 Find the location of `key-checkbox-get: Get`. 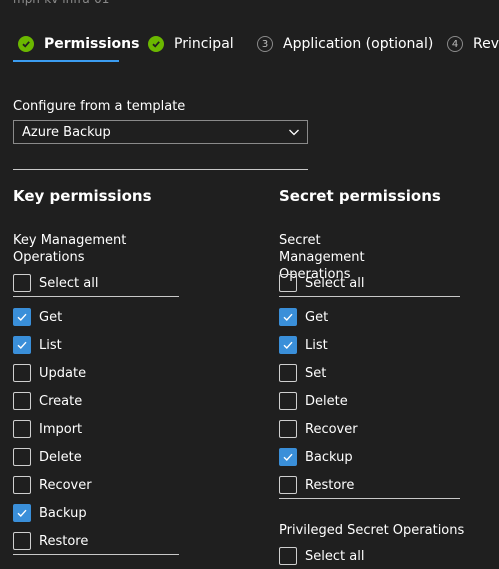

key-checkbox-get: Get is located at coordinates (37, 317).